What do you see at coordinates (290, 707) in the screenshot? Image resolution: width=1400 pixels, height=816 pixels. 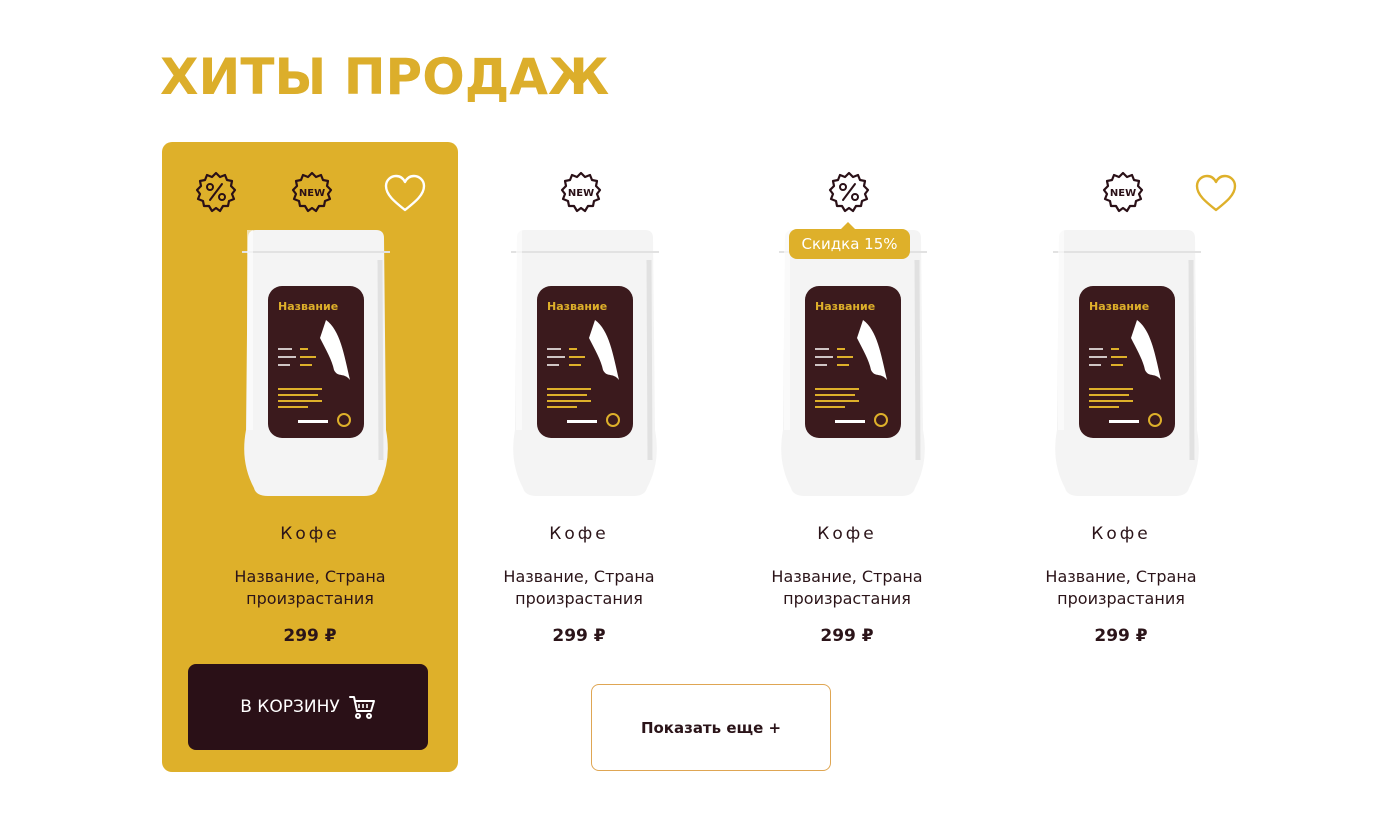 I see `add-to-cart-label: В КОРЗИНУ` at bounding box center [290, 707].